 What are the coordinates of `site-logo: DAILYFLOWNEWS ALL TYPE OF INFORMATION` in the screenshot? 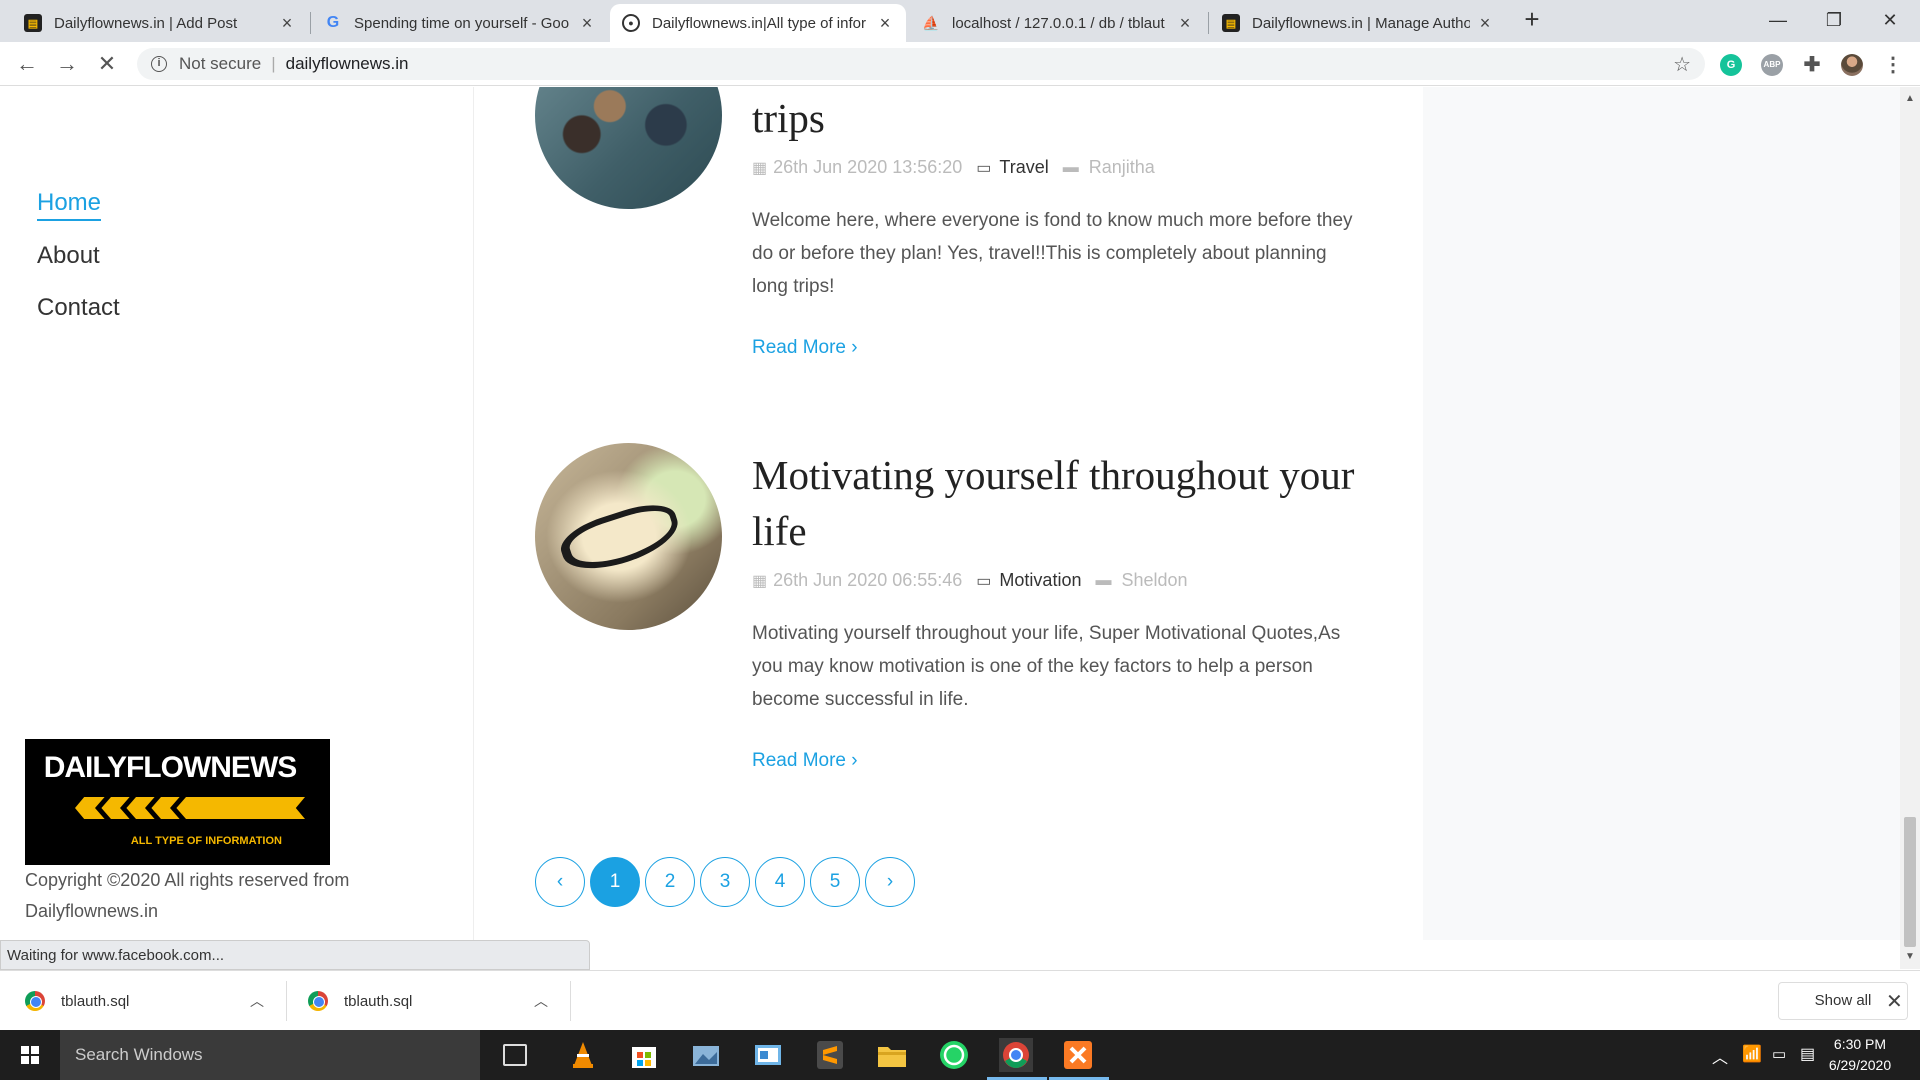 It's located at (177, 802).